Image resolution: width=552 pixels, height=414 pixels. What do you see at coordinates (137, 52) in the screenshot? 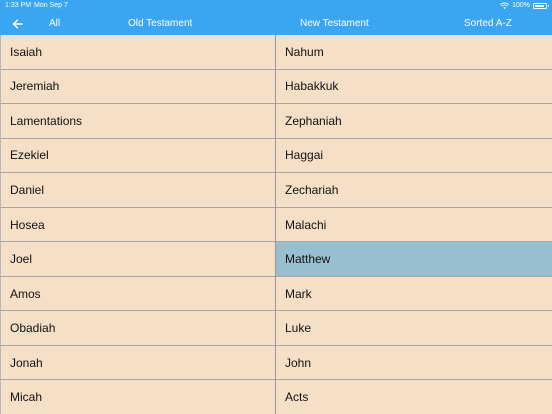
I see `old-testament-book-cell: Isaiah` at bounding box center [137, 52].